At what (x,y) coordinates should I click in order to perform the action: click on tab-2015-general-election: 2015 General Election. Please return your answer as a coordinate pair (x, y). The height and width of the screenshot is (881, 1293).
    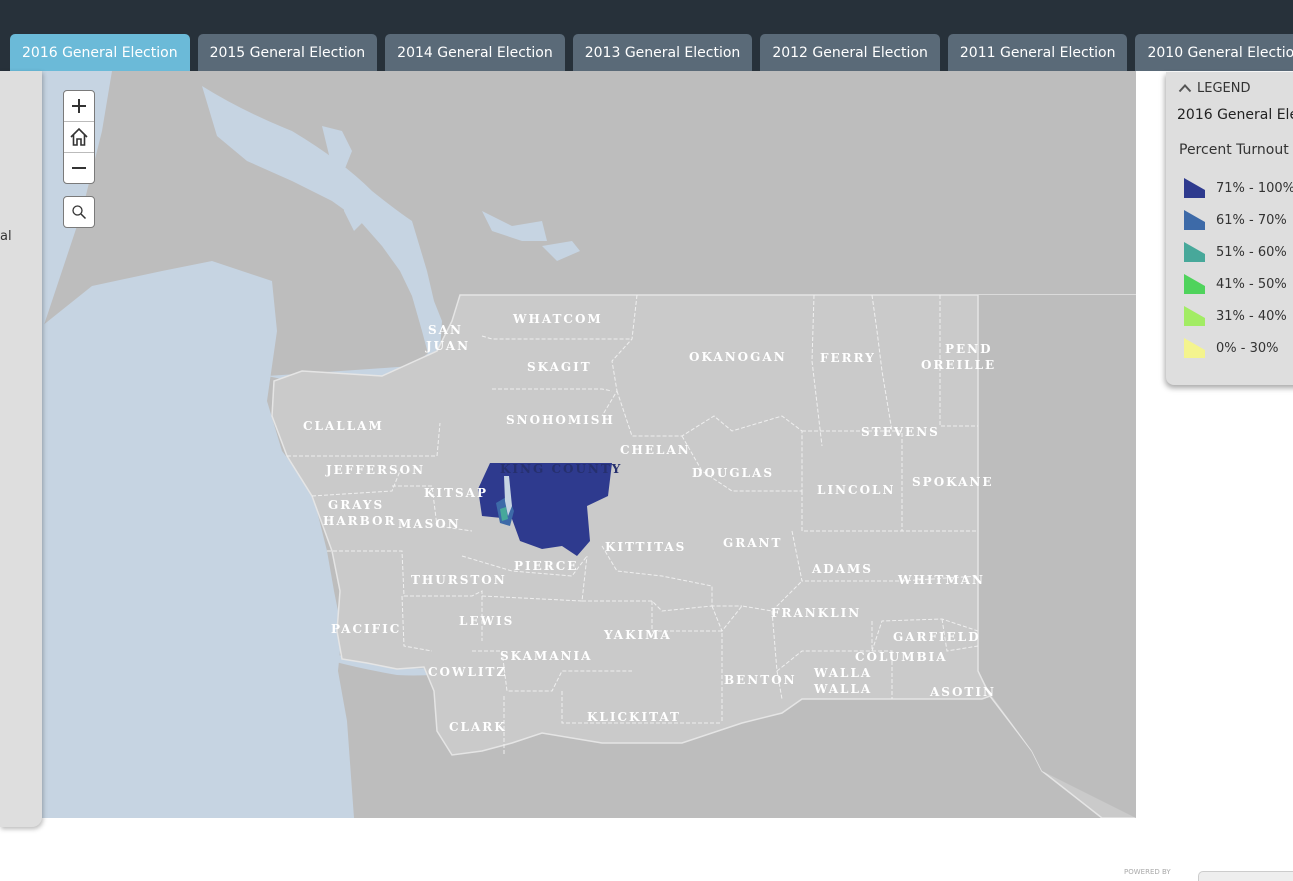
    Looking at the image, I should click on (287, 52).